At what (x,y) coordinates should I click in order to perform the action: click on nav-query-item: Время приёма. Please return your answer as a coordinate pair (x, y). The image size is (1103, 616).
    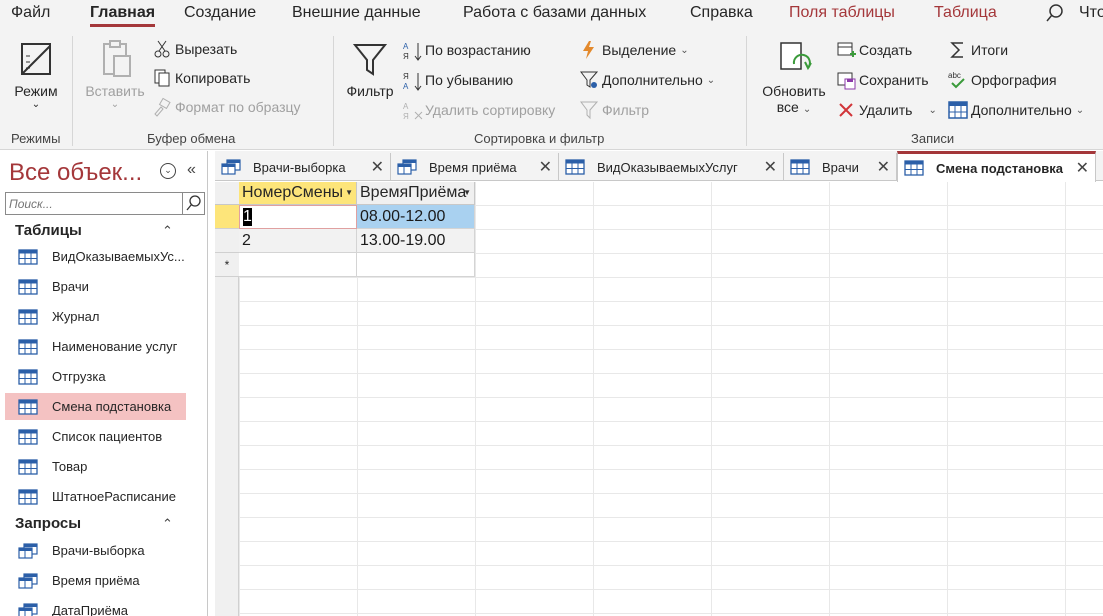
    Looking at the image, I should click on (95, 580).